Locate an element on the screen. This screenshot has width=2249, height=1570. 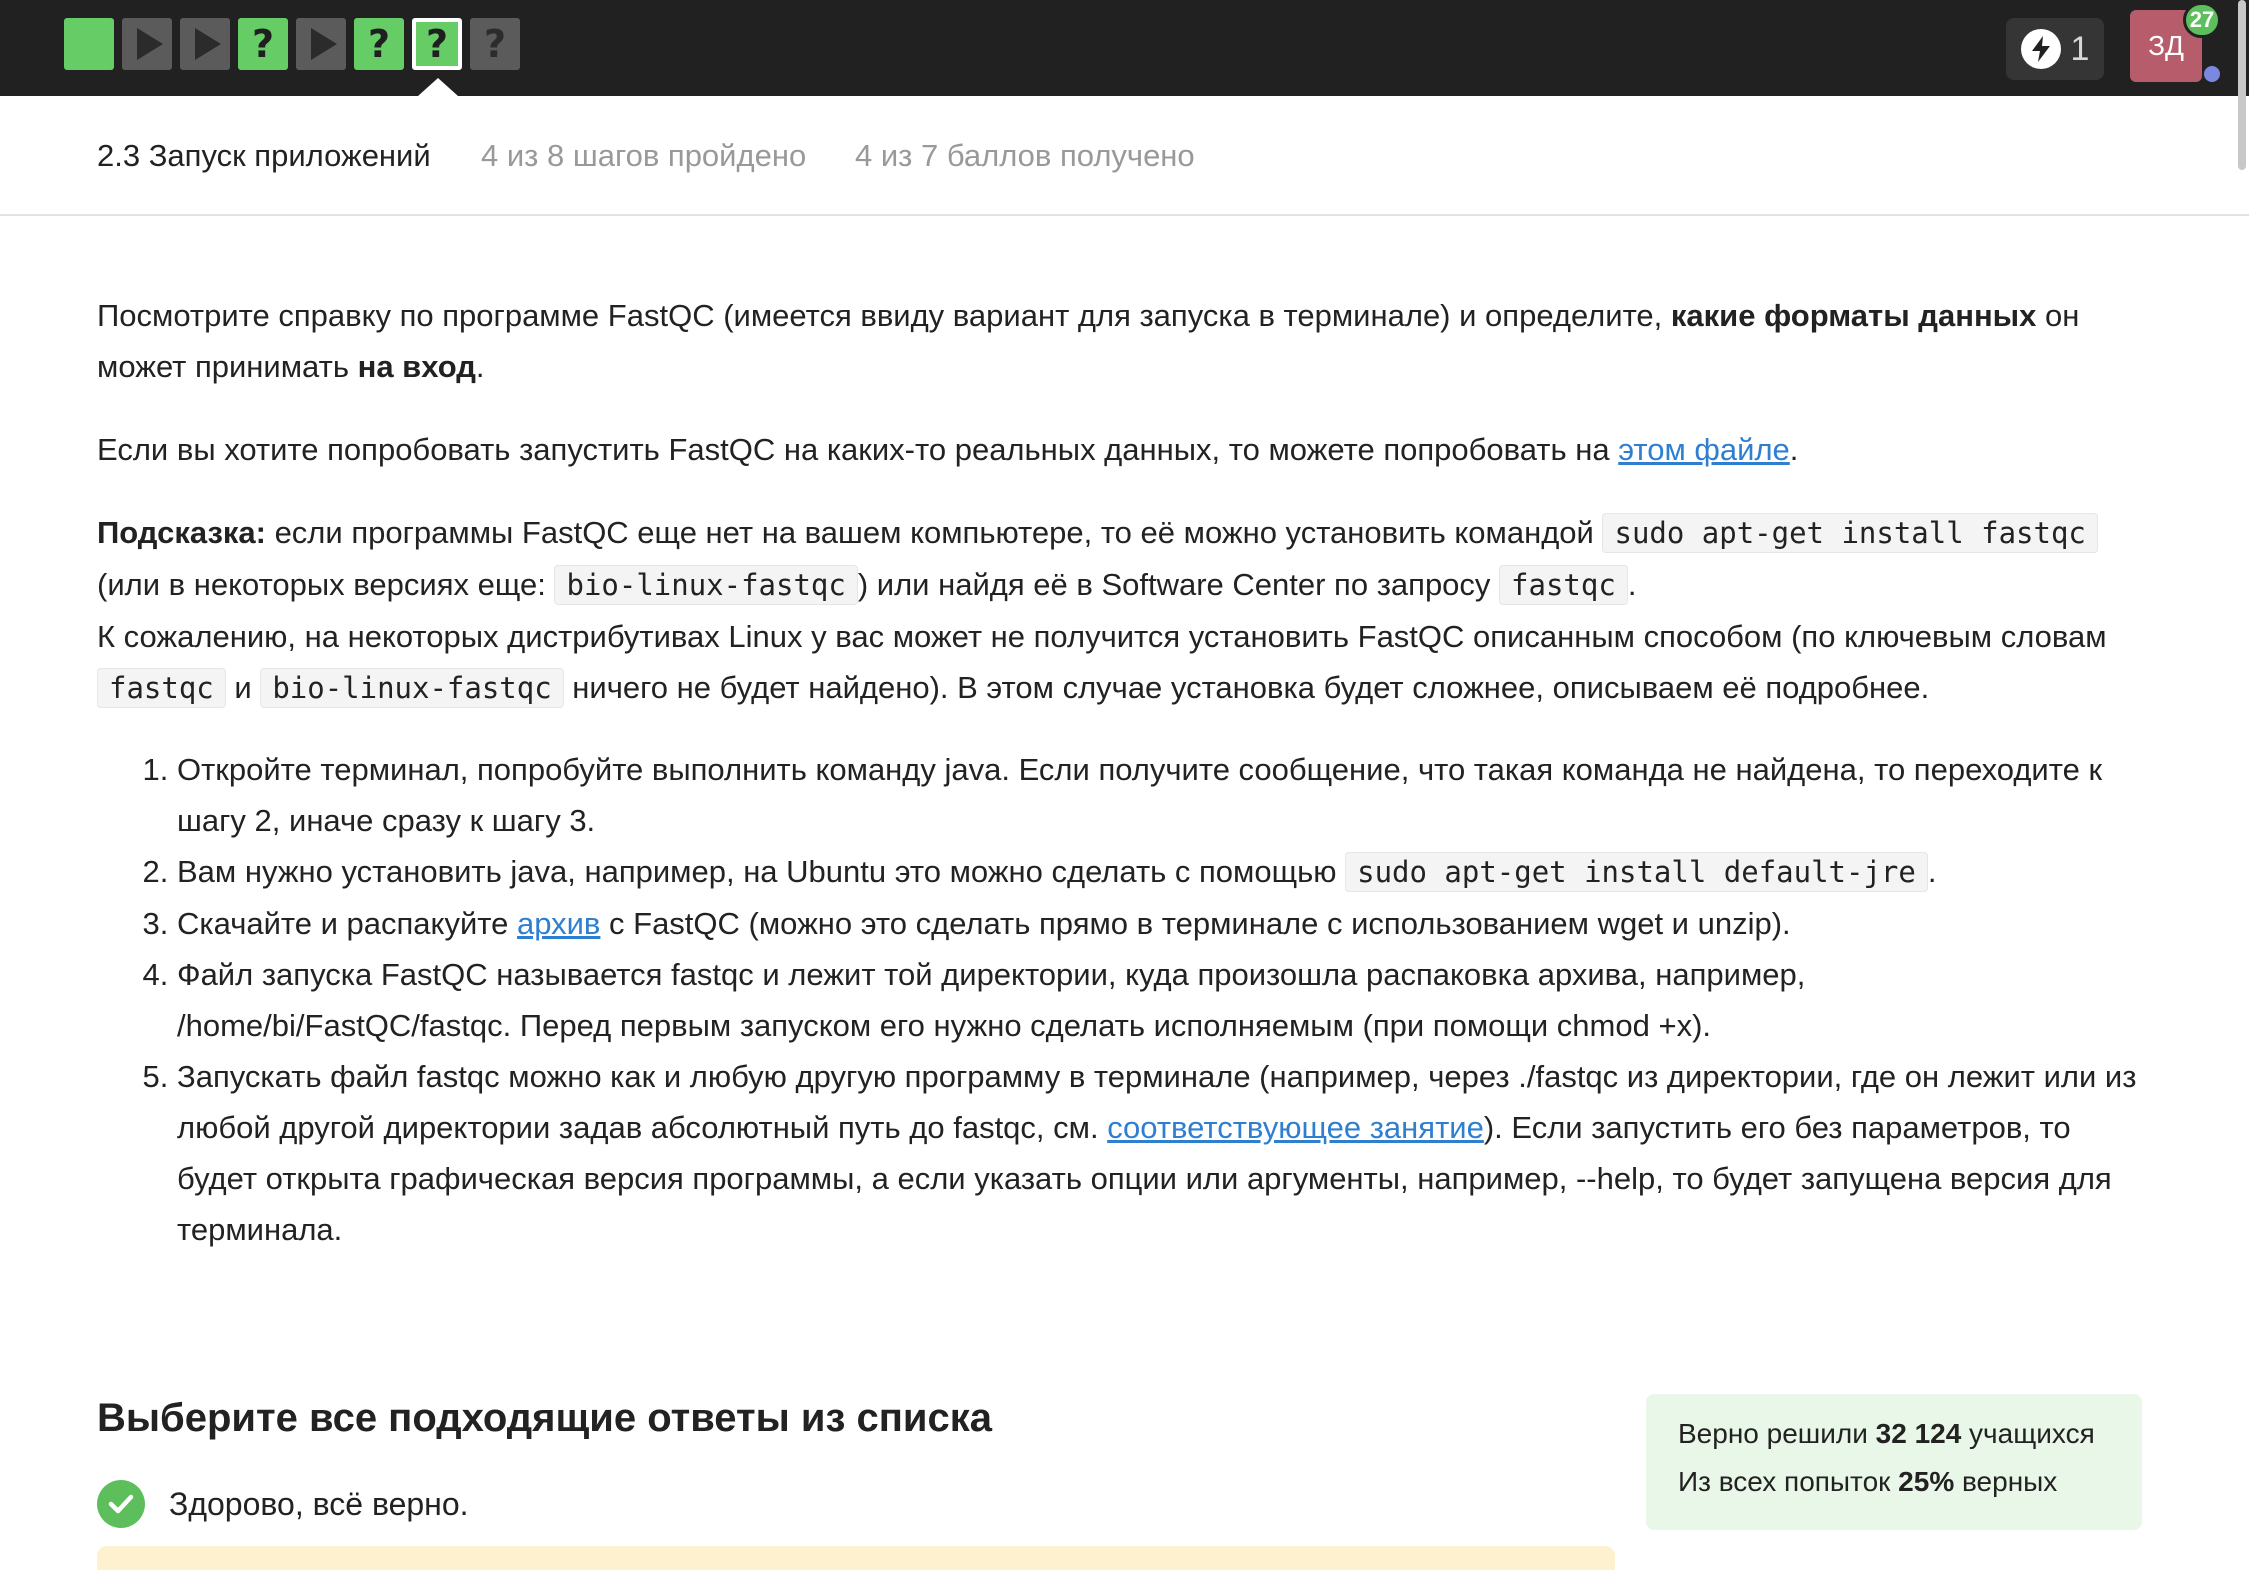
step-3-video is located at coordinates (205, 44).